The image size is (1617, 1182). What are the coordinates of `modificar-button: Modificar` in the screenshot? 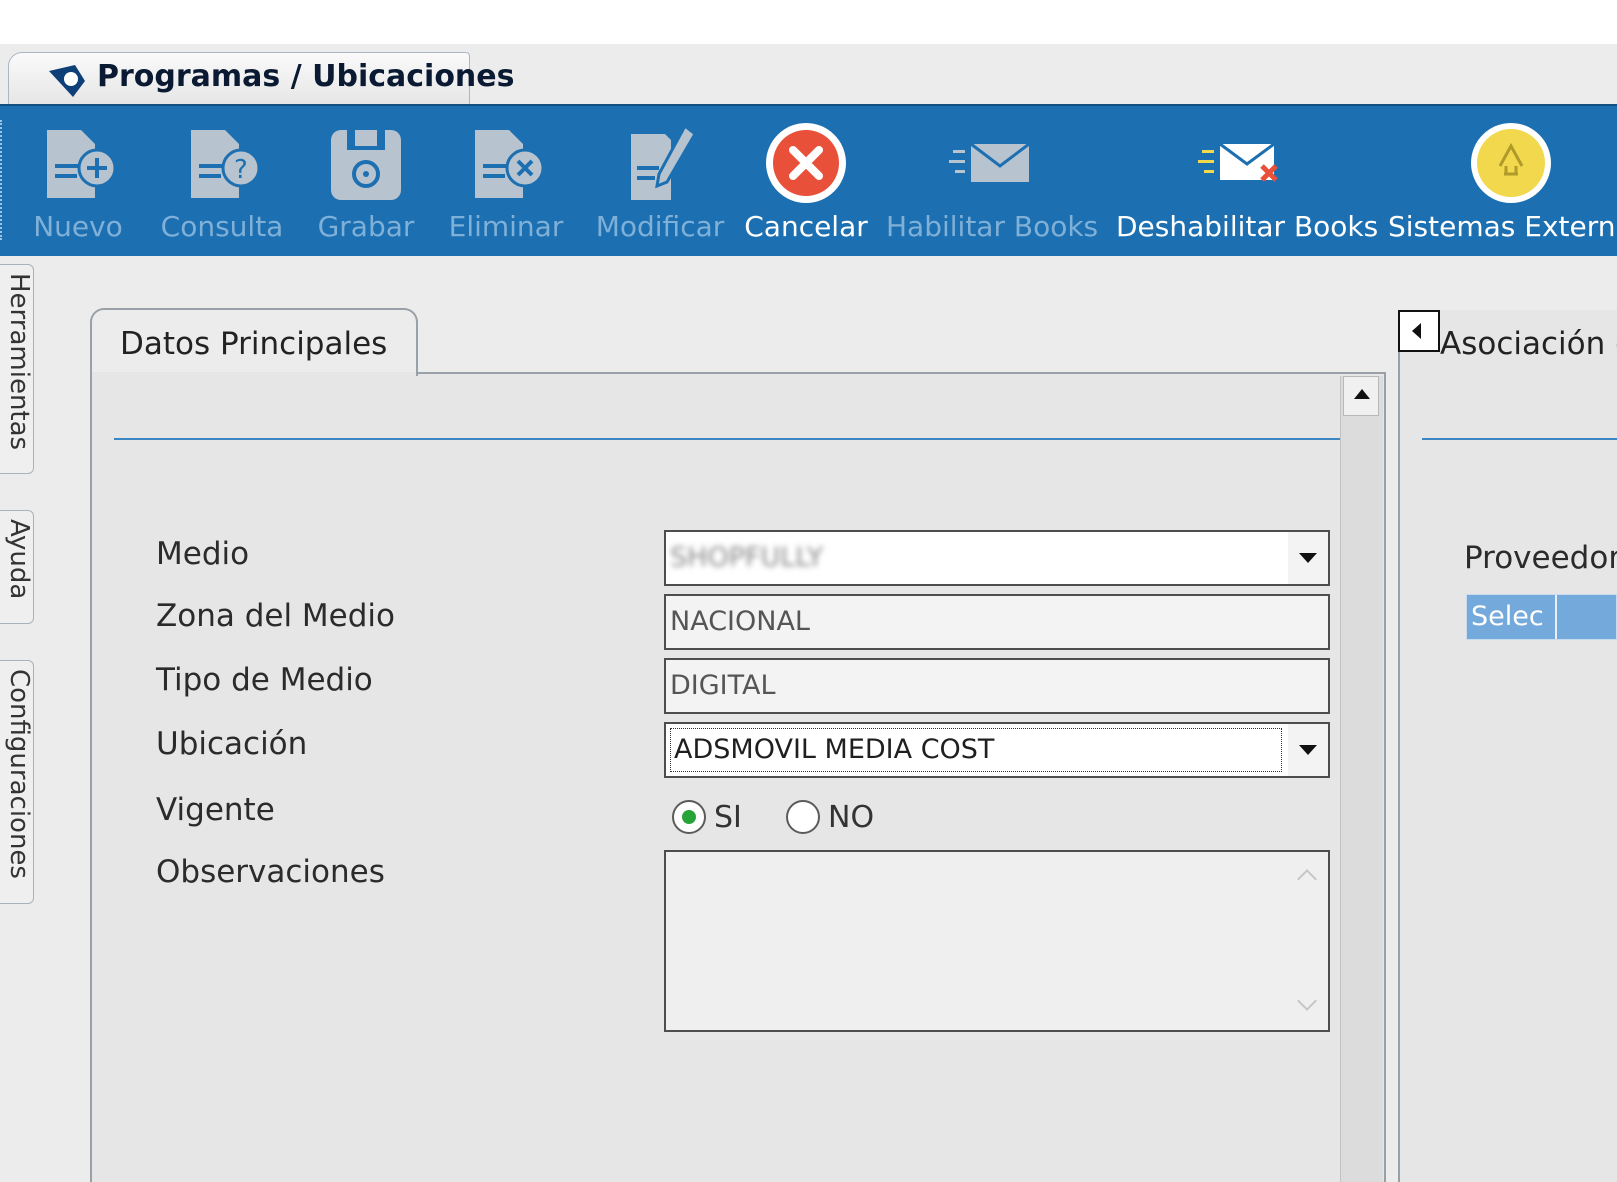 It's located at (660, 181).